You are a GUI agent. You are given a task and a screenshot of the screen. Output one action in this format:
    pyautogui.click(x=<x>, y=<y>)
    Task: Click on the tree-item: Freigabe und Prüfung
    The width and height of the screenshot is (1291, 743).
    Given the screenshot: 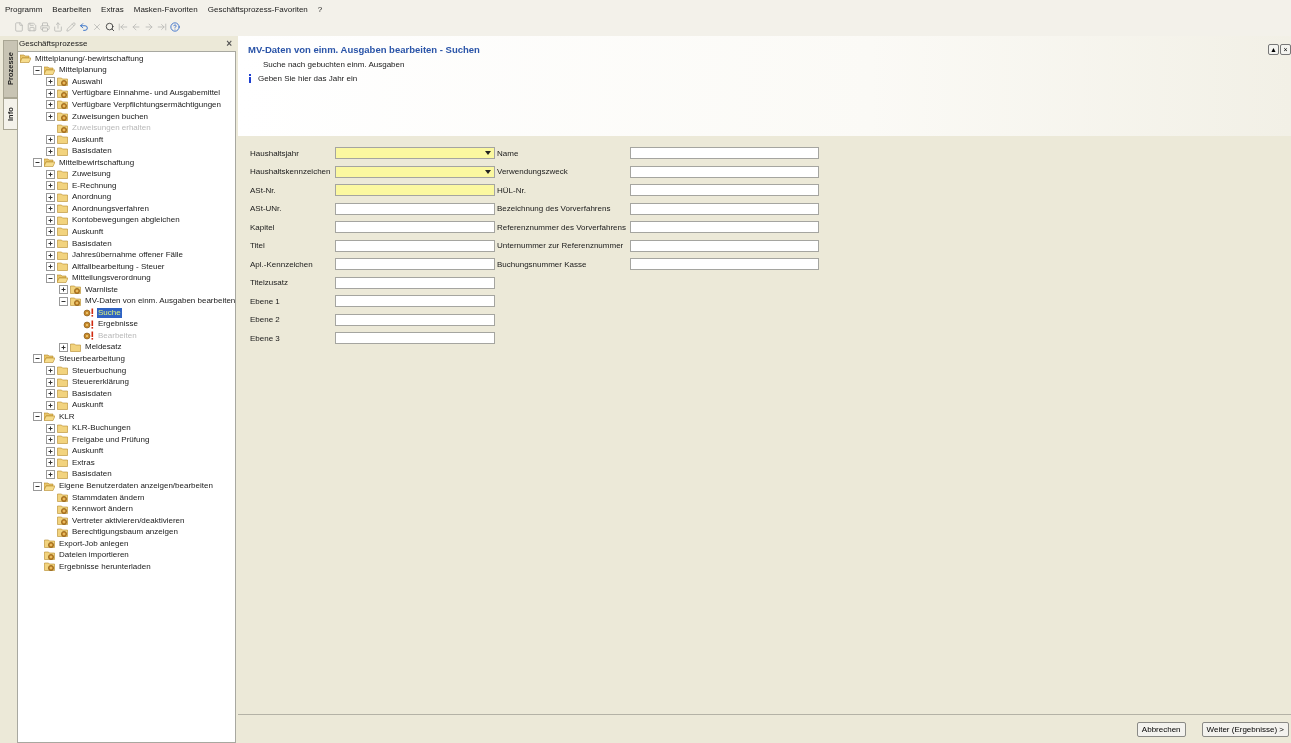 What is the action you would take?
    pyautogui.click(x=111, y=439)
    